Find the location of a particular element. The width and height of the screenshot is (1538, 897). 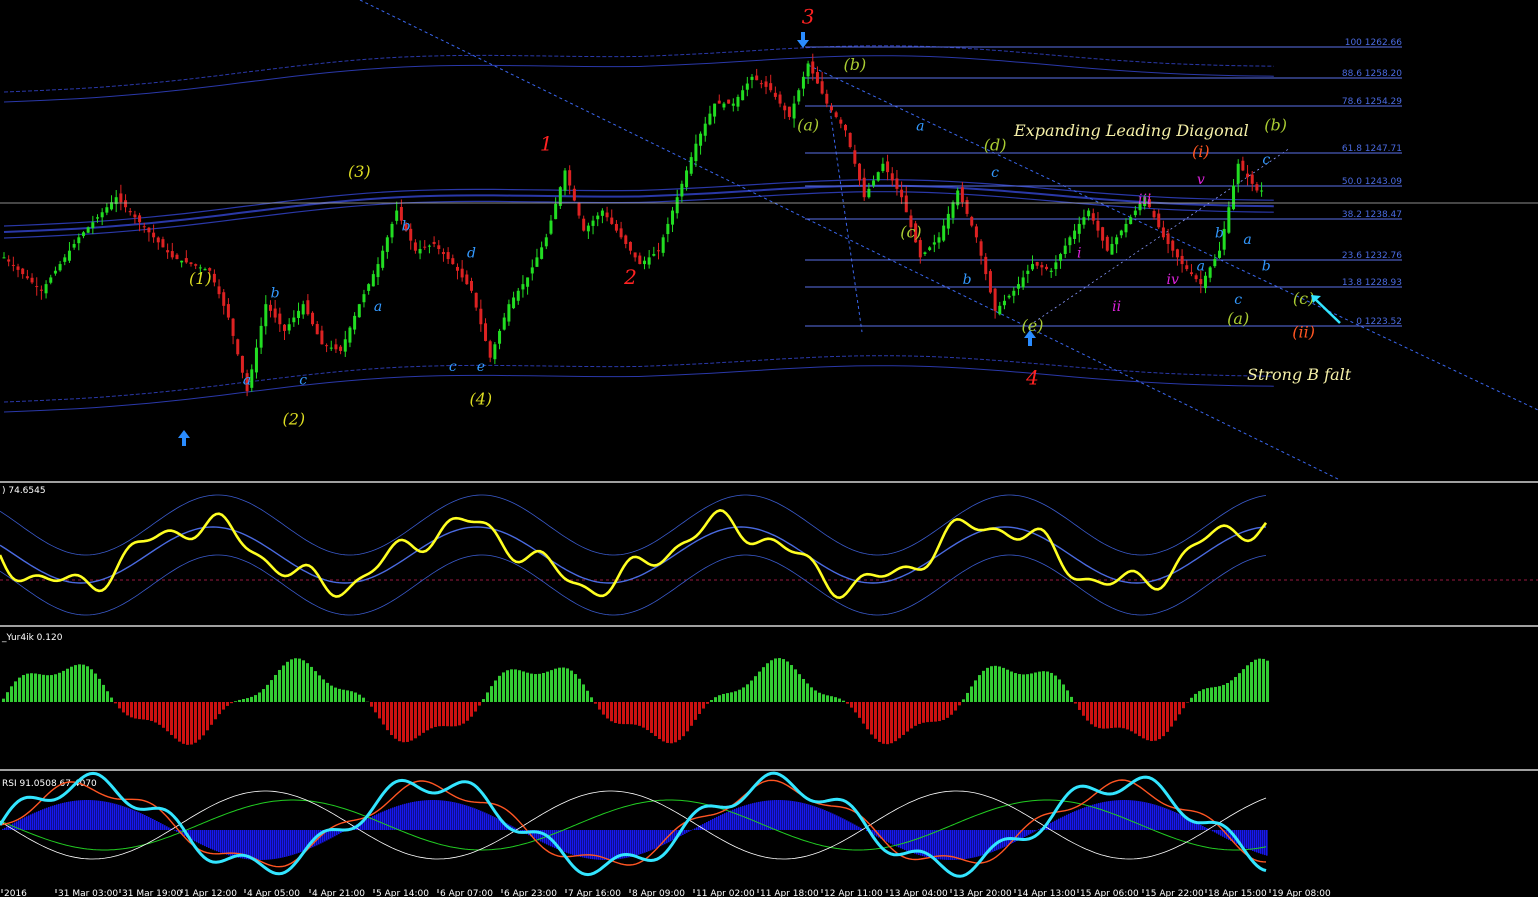

arrow-down-icon is located at coordinates (803, 40).